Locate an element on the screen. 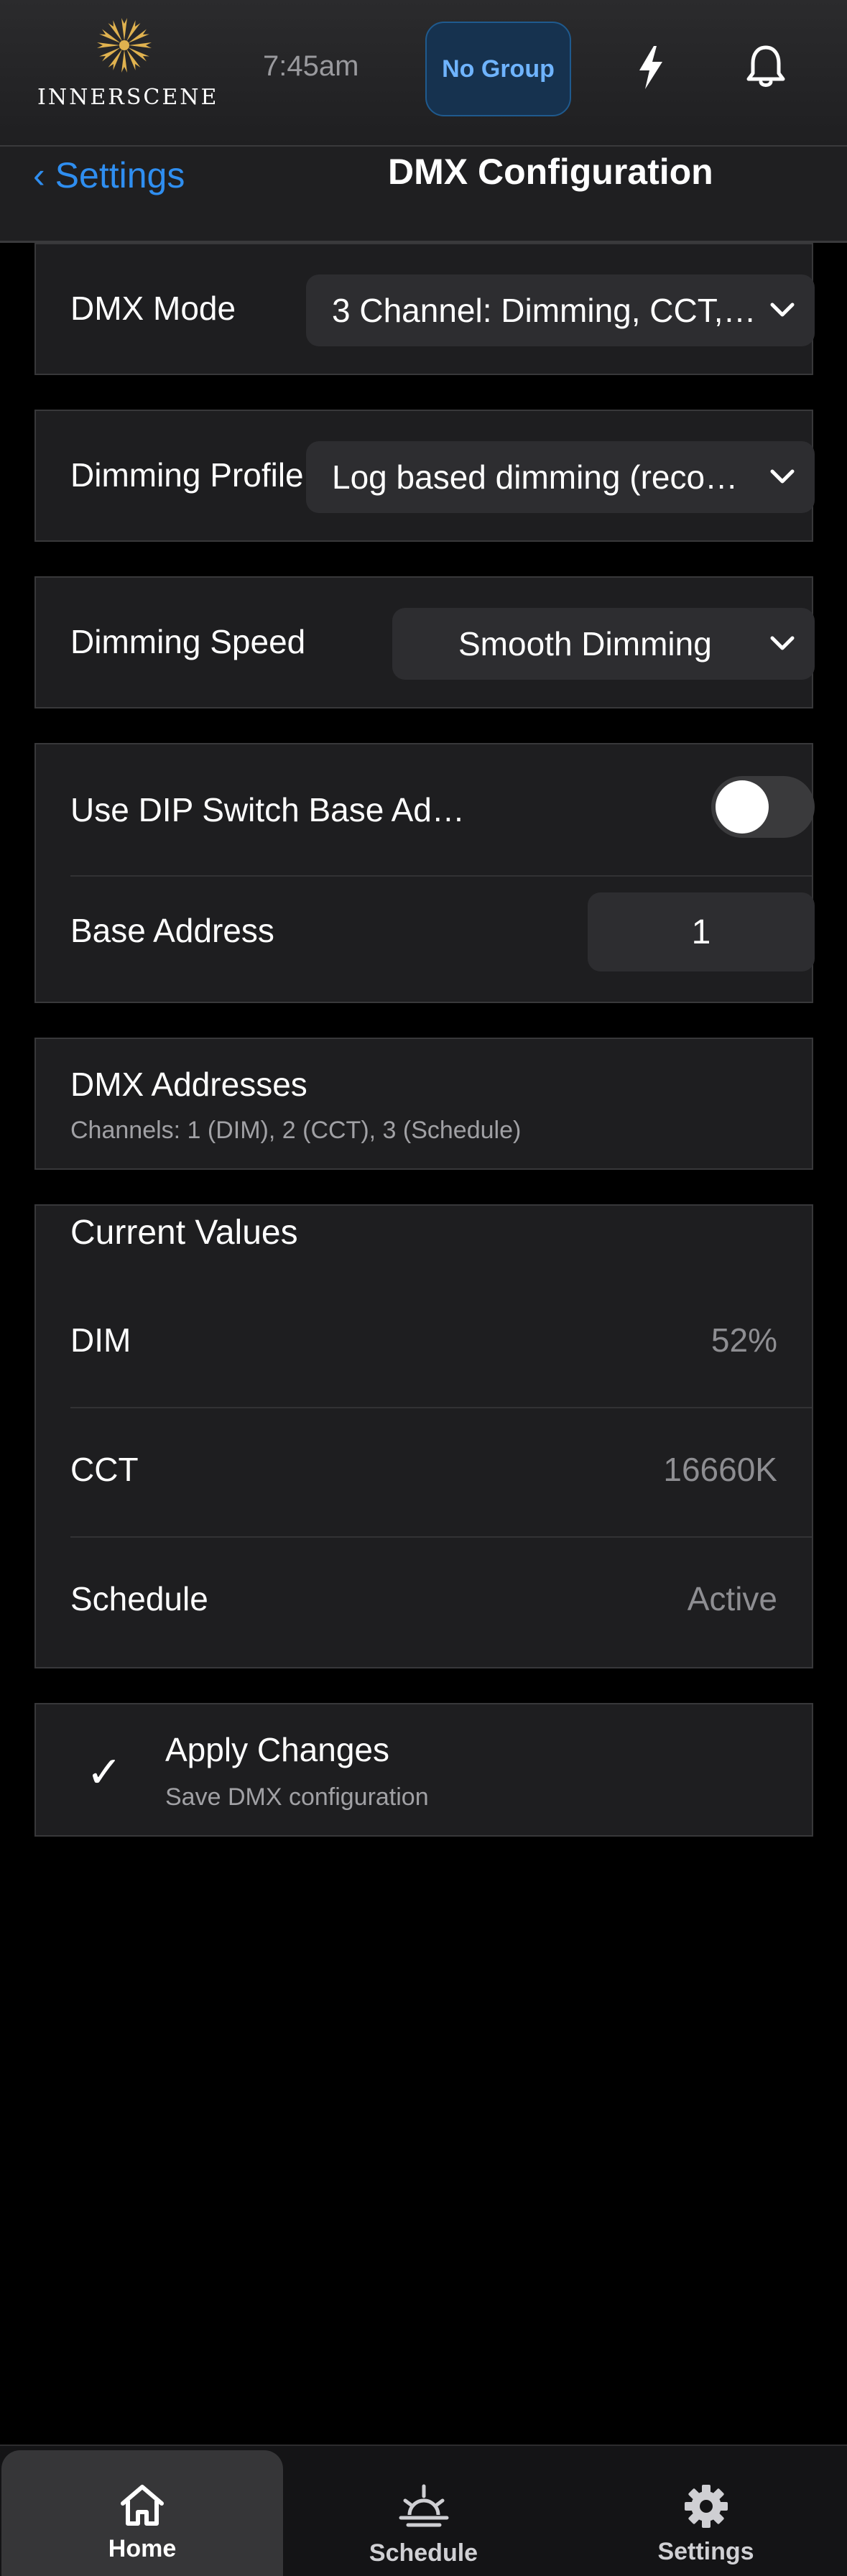  dim-value: 52% is located at coordinates (744, 1340).